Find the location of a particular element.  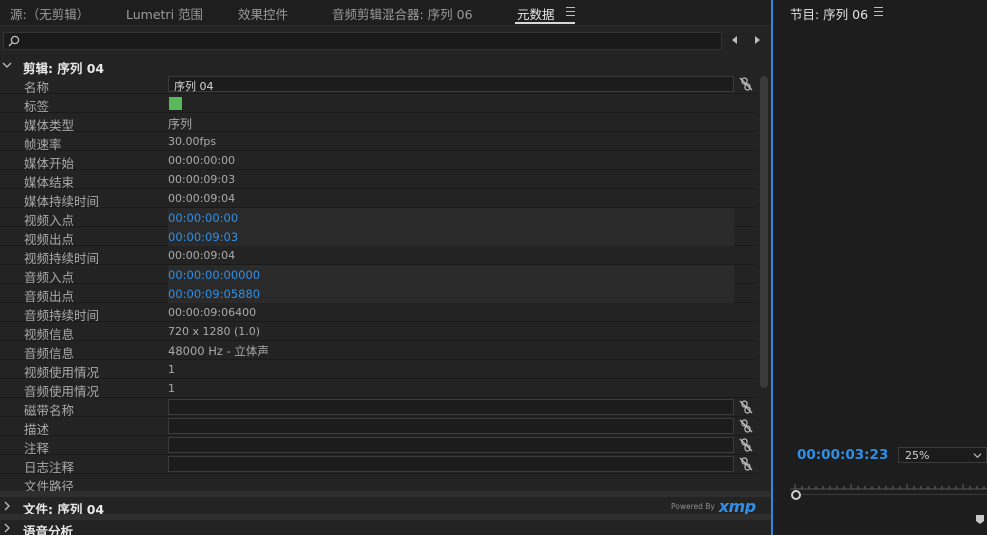

clip-section-header: 剪辑: 序列 04 is located at coordinates (385, 66).